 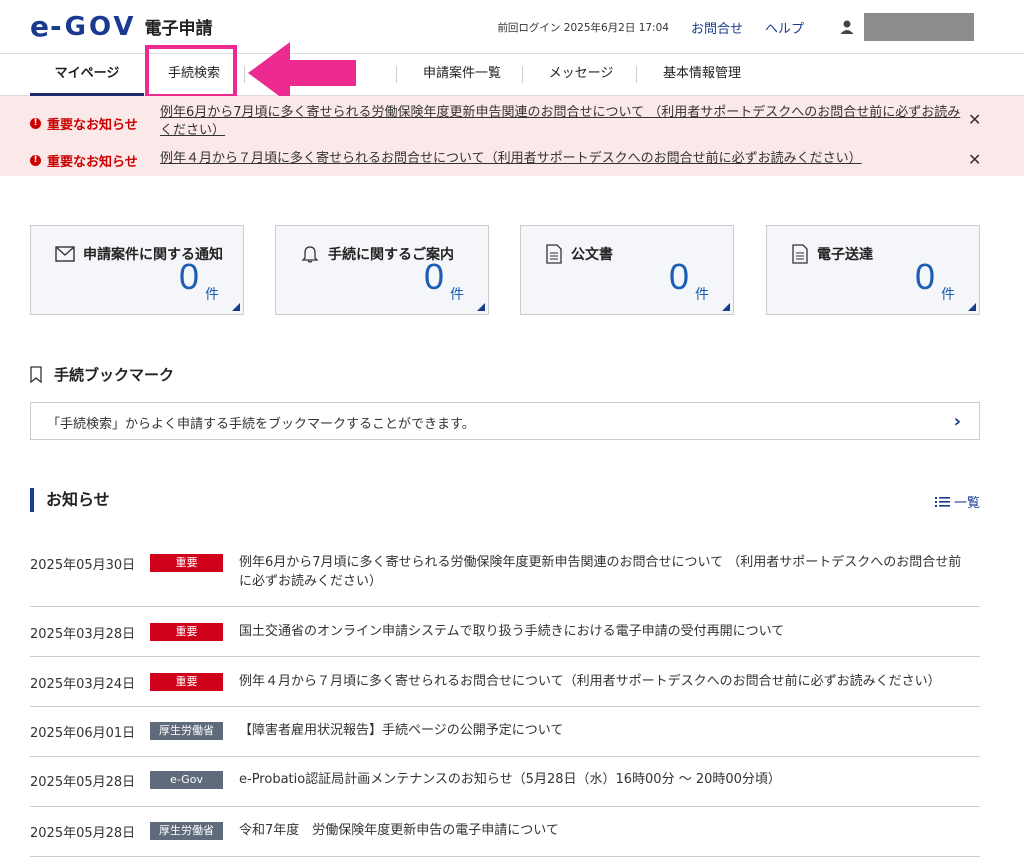 What do you see at coordinates (845, 255) in the screenshot?
I see `card-title-text: 電子送達` at bounding box center [845, 255].